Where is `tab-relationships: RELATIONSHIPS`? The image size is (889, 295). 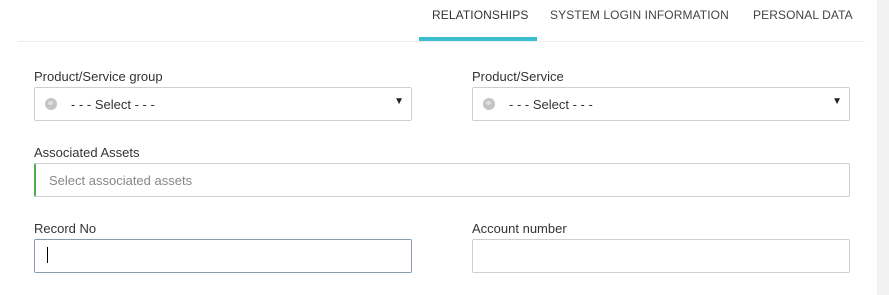 tab-relationships: RELATIONSHIPS is located at coordinates (480, 15).